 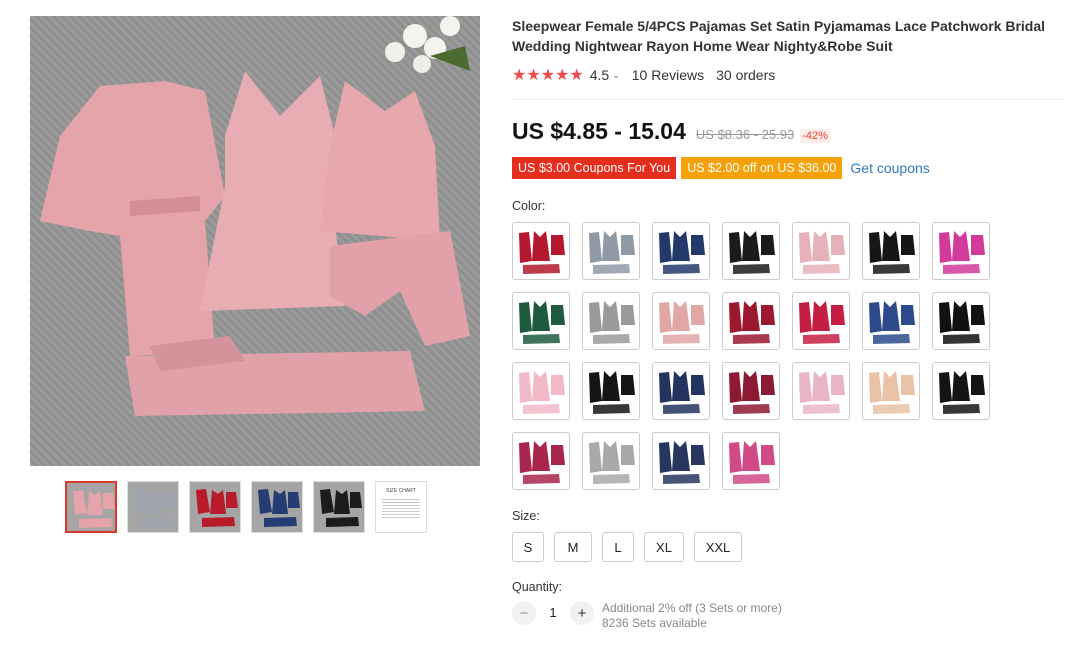 What do you see at coordinates (718, 547) in the screenshot?
I see `size-option-xxl: XXL` at bounding box center [718, 547].